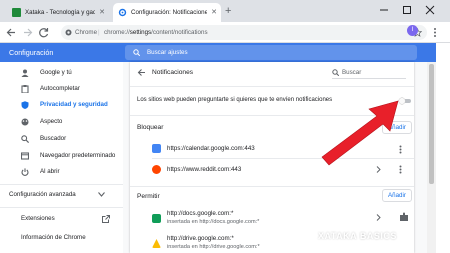 The height and width of the screenshot is (253, 450). What do you see at coordinates (25, 172) in the screenshot?
I see `power-icon` at bounding box center [25, 172].